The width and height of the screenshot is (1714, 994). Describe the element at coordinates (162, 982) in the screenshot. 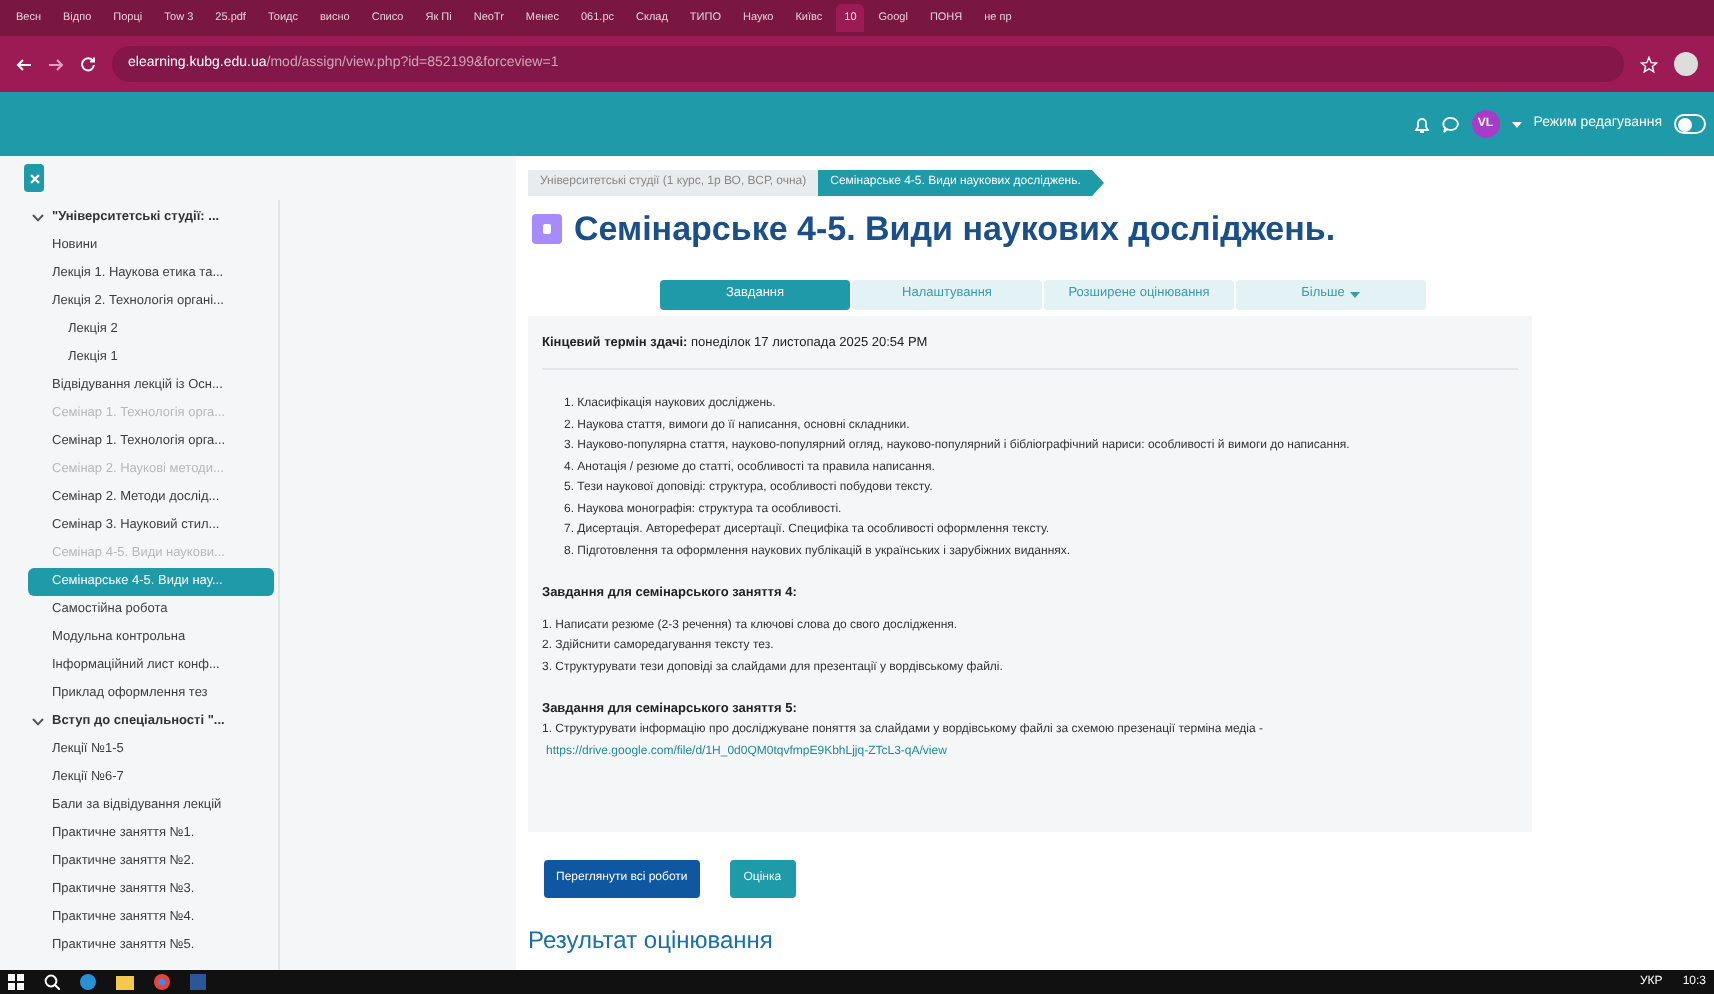

I see `browser-icon` at that location.